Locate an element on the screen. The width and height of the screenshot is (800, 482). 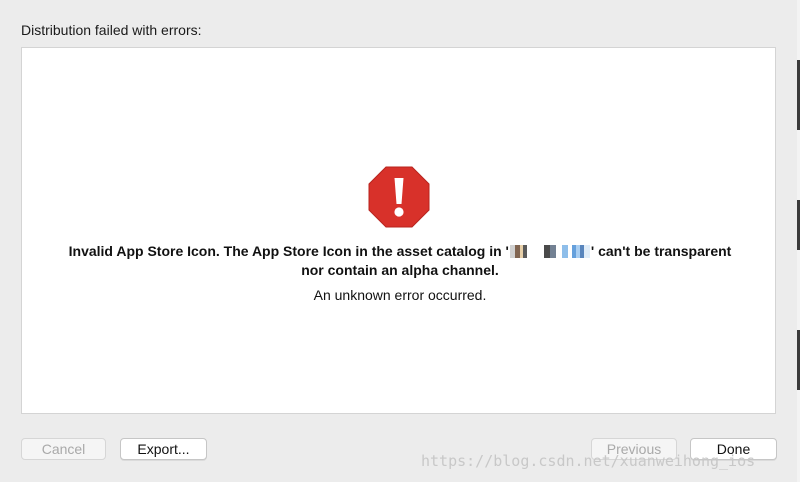
cancel-button: Cancel is located at coordinates (63, 449).